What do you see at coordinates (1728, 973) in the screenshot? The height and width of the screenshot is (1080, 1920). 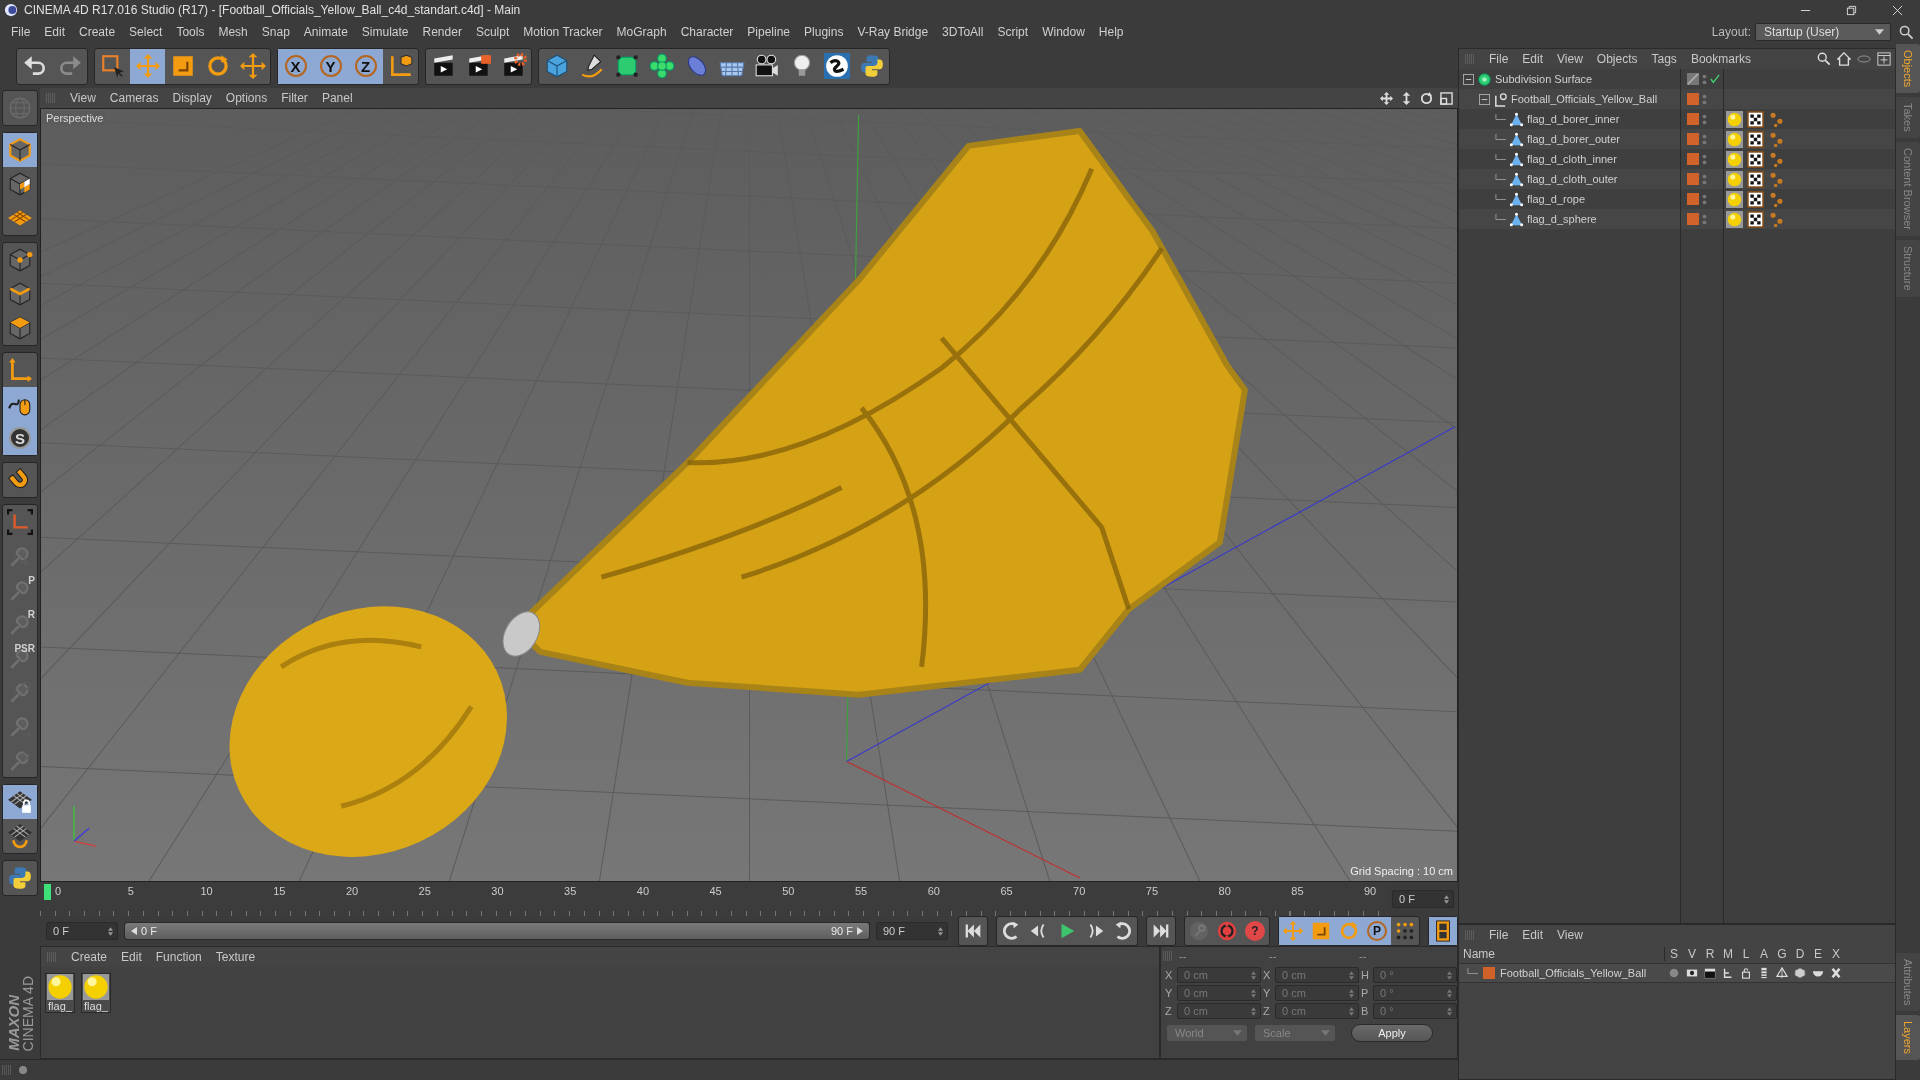 I see `hierarchy-icon` at bounding box center [1728, 973].